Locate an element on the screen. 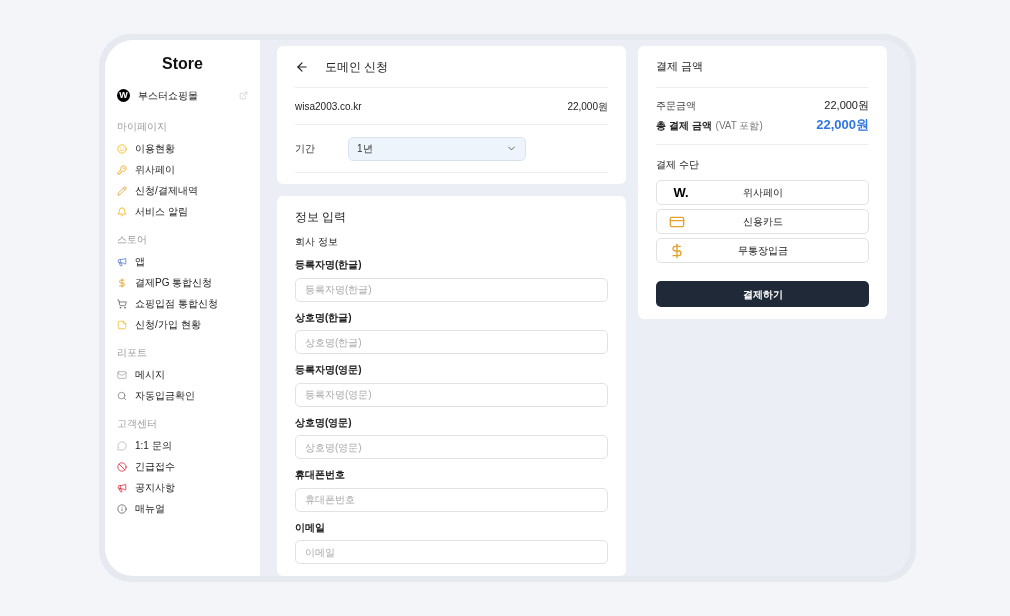 Image resolution: width=1010 pixels, height=616 pixels. input-field: 휴대폰번호 is located at coordinates (451, 499).